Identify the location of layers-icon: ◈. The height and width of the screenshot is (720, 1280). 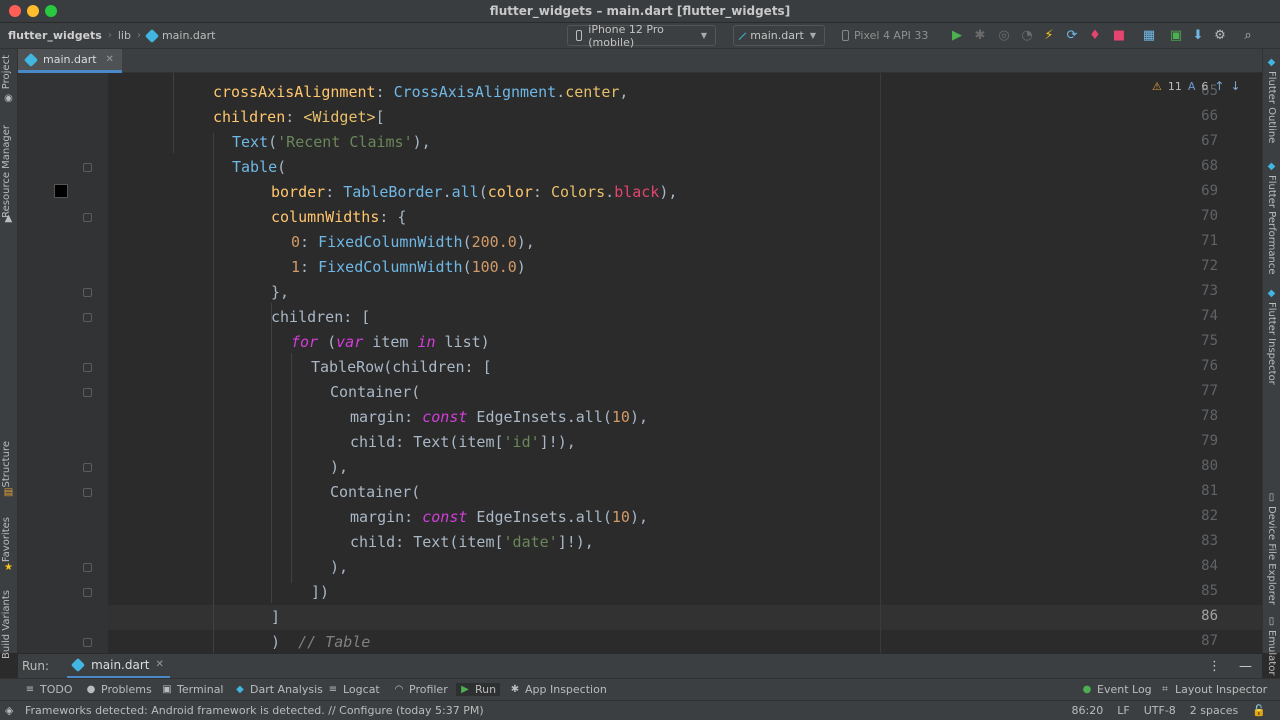
(9, 710).